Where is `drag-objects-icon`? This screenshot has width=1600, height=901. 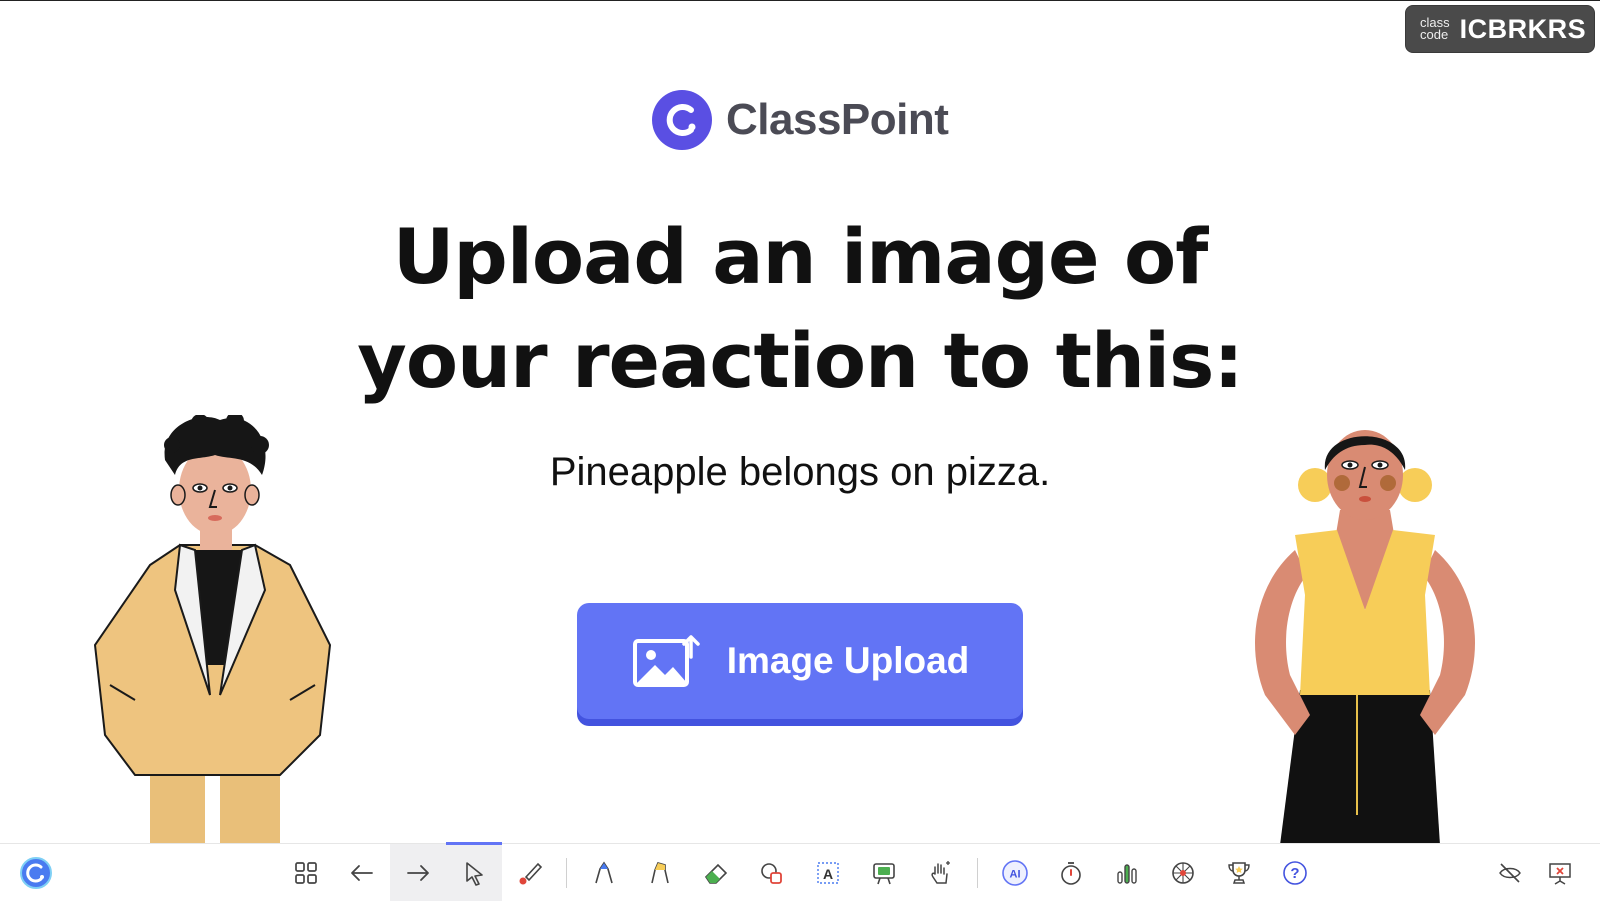 drag-objects-icon is located at coordinates (940, 872).